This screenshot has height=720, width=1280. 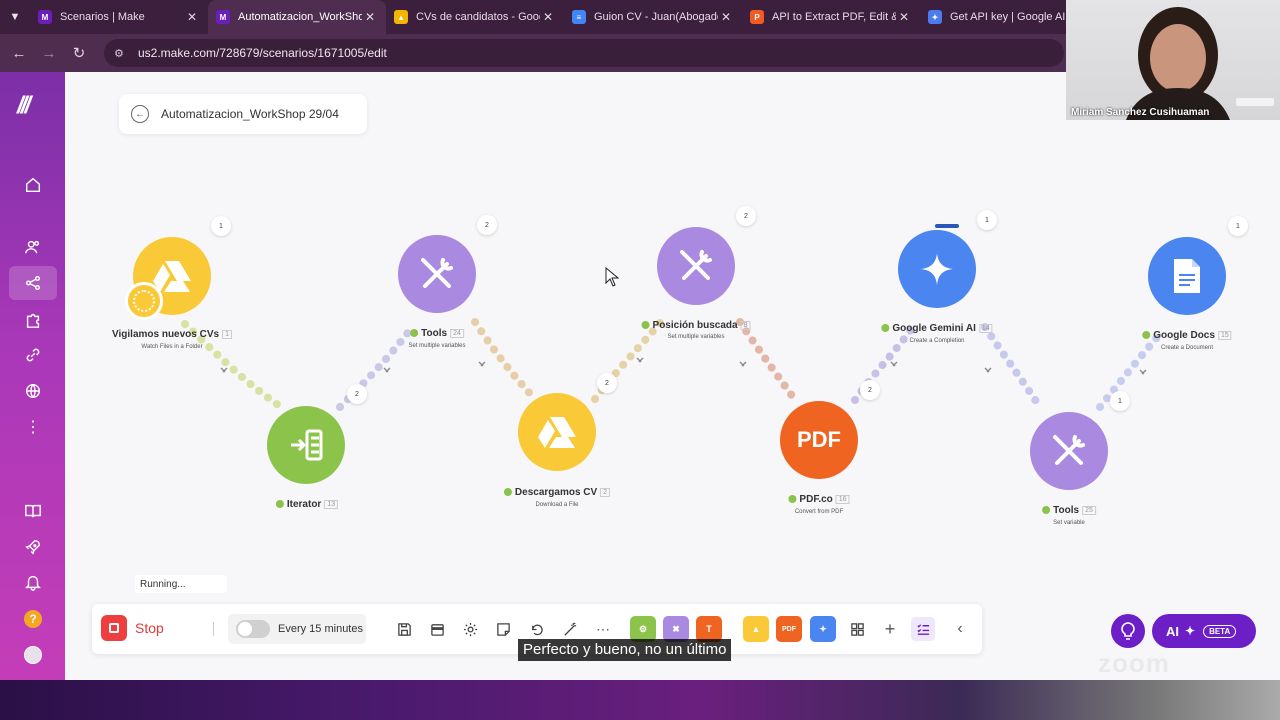 I want to click on filter-wrench-icon, so click(x=894, y=364).